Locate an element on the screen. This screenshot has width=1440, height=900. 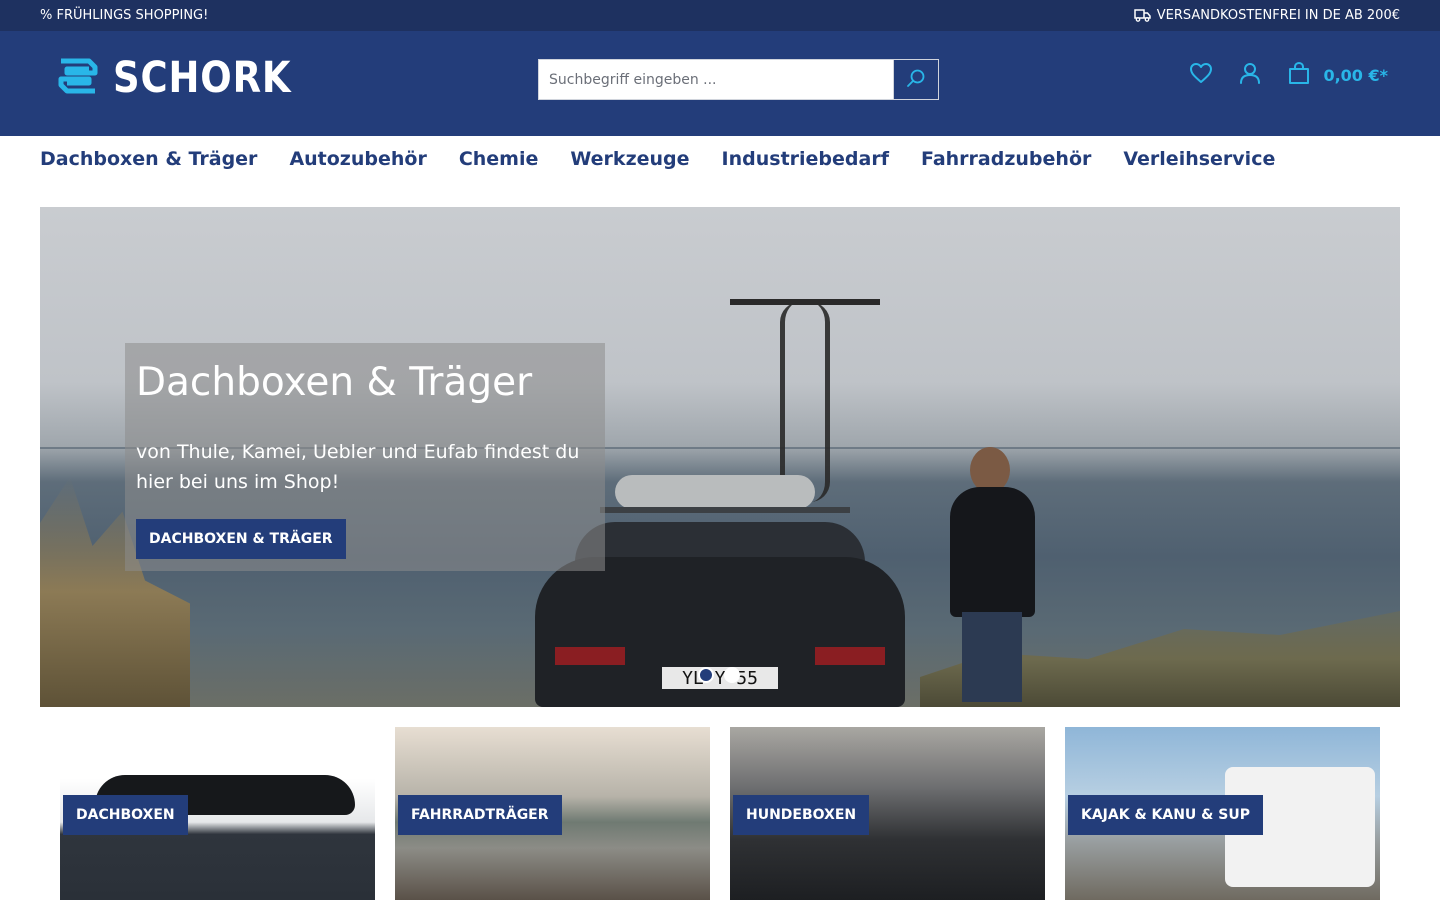
category-tile-dachboxen: DACHBOXEN is located at coordinates (217, 813).